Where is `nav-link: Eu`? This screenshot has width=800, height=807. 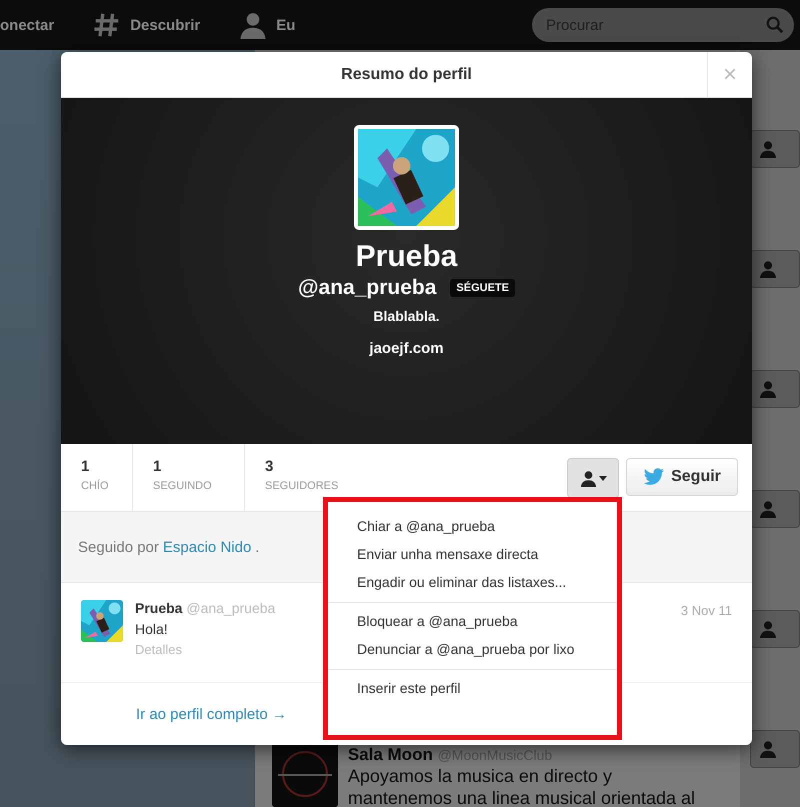 nav-link: Eu is located at coordinates (267, 25).